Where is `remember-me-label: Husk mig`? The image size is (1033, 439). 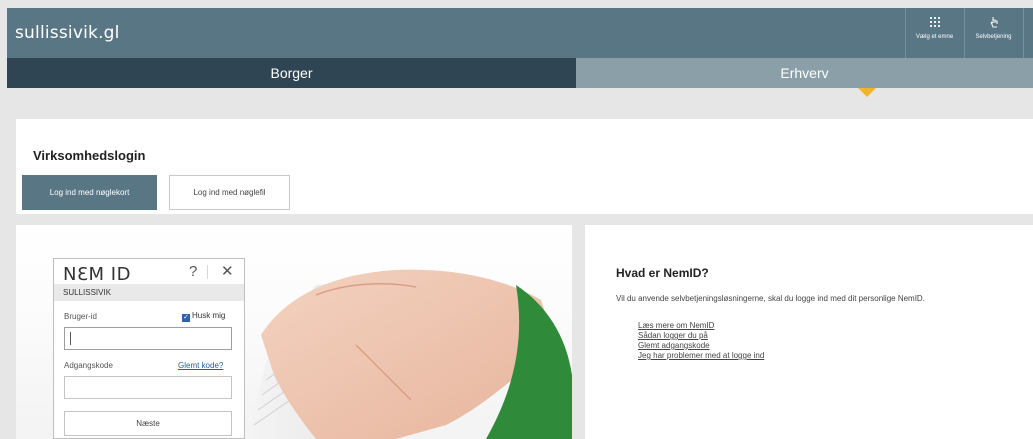
remember-me-label: Husk mig is located at coordinates (209, 315).